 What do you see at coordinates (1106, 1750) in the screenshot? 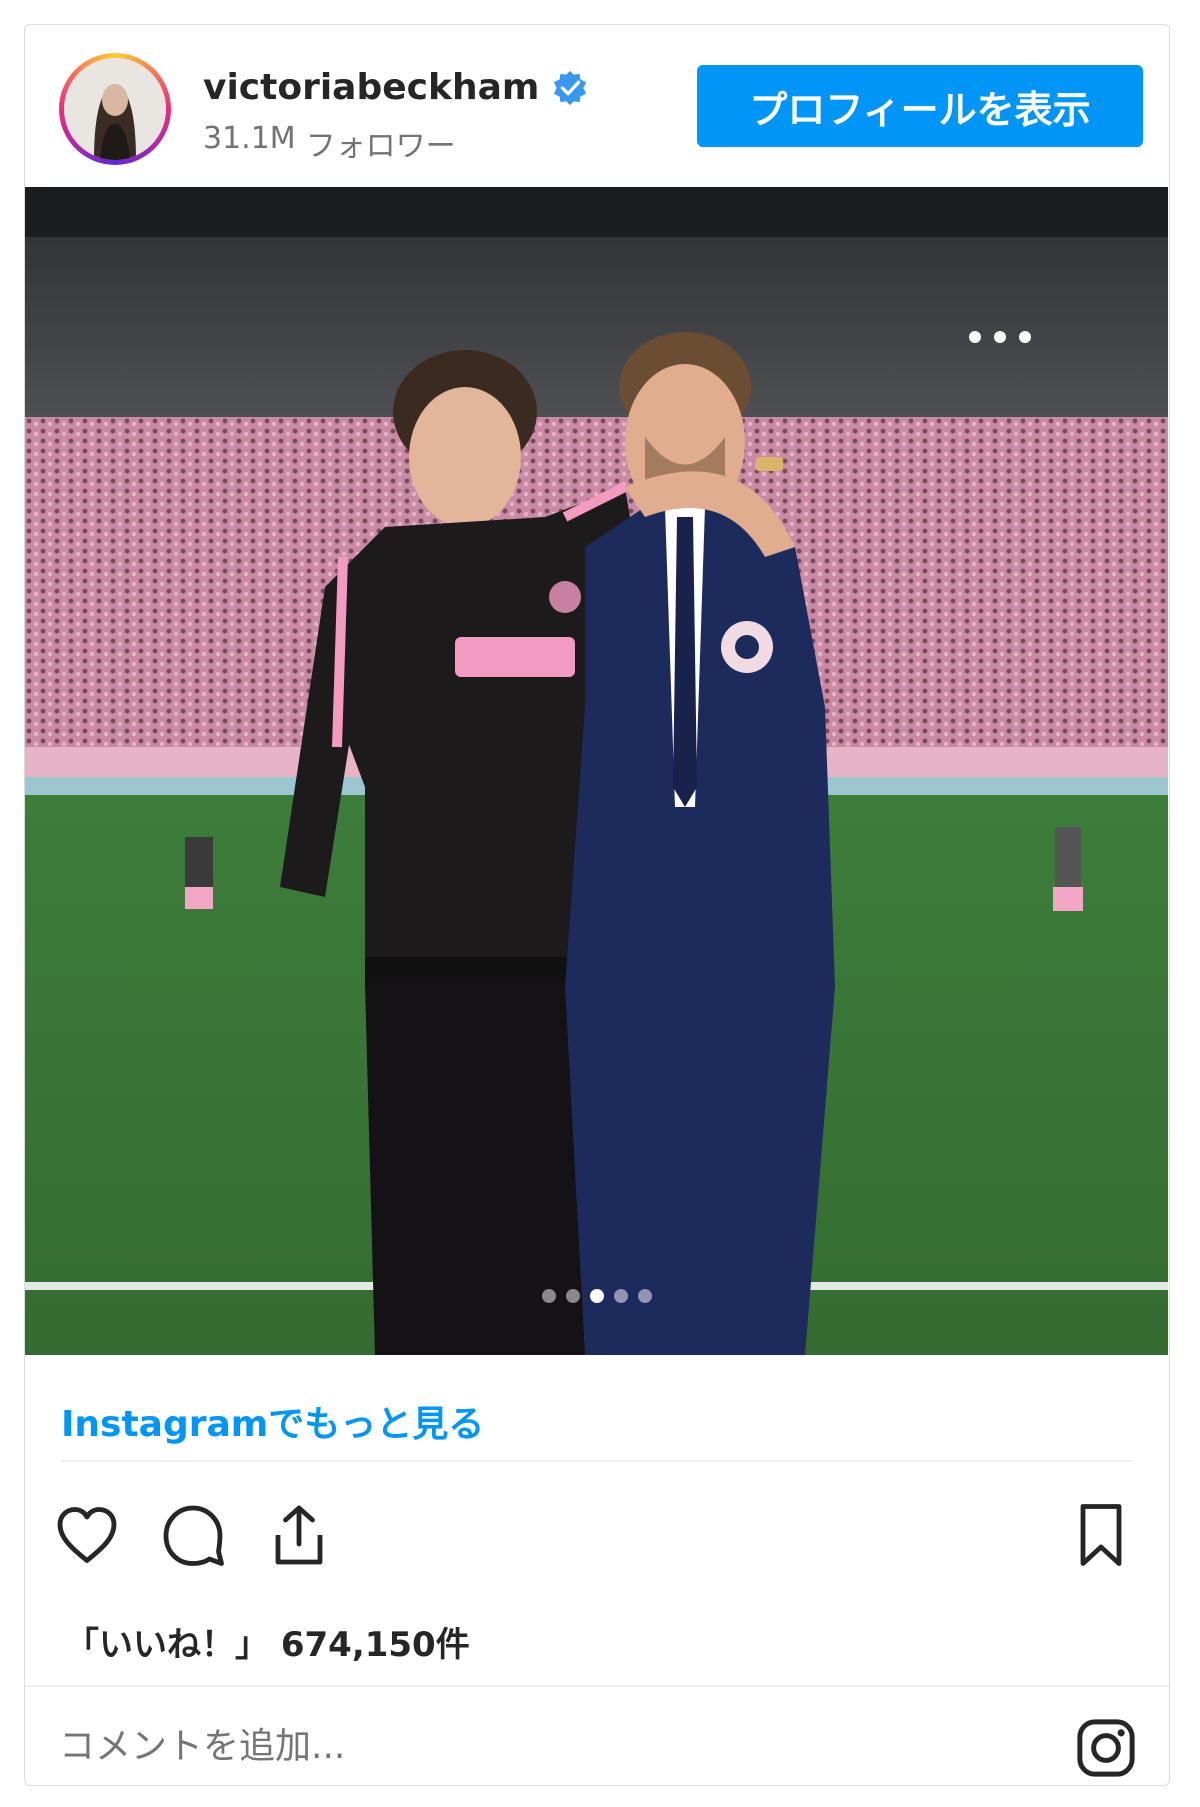
I see `instagram-logo-icon` at bounding box center [1106, 1750].